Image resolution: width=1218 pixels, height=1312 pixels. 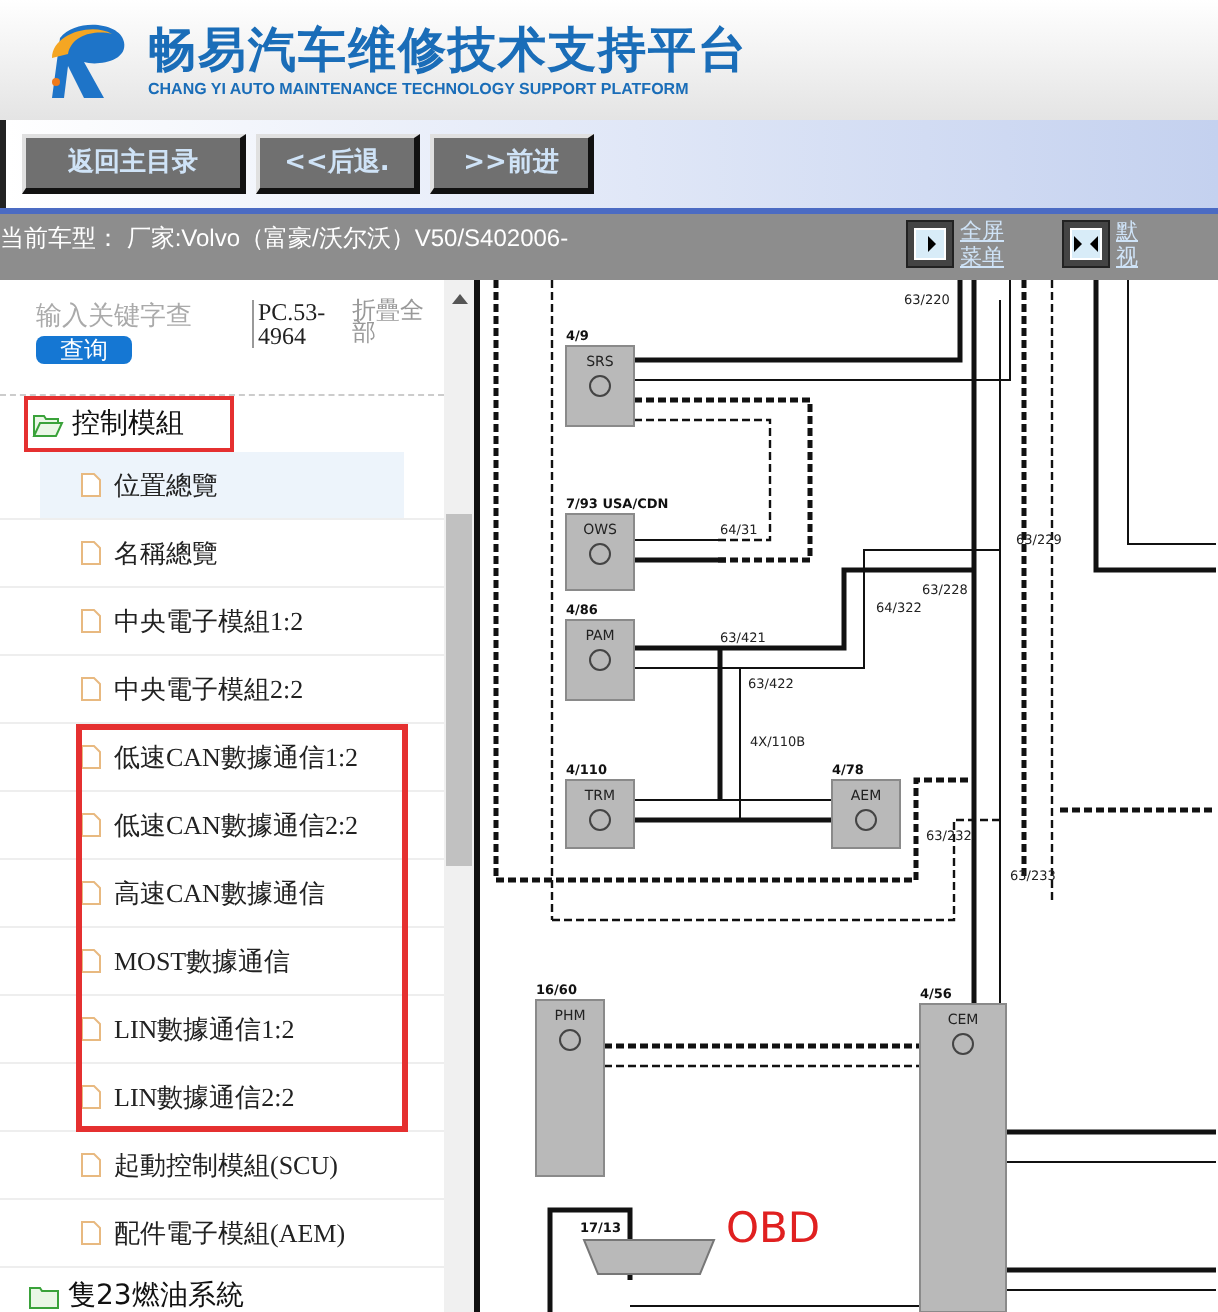 What do you see at coordinates (144, 1290) in the screenshot?
I see `tree-folder: 隻23燃油系統` at bounding box center [144, 1290].